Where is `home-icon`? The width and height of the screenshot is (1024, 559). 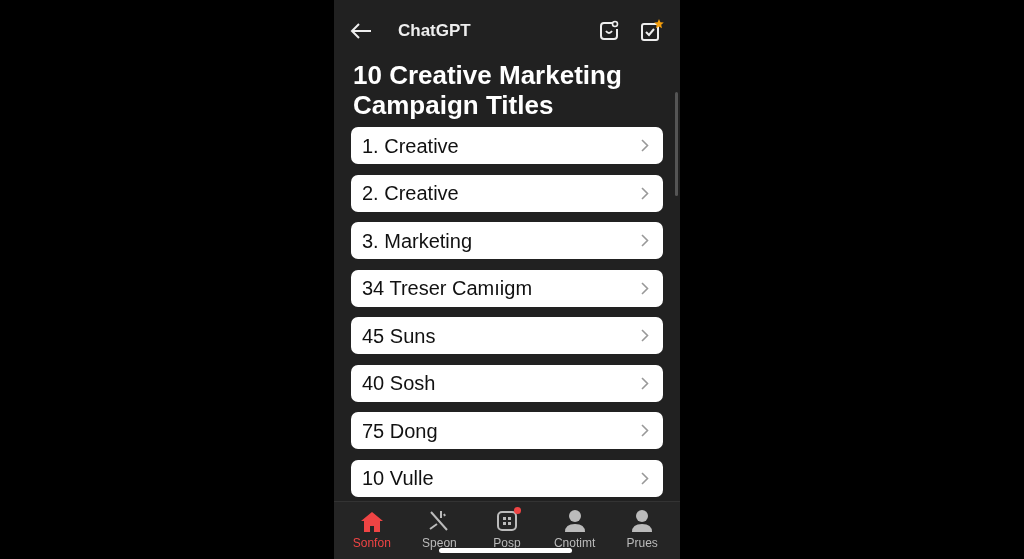 home-icon is located at coordinates (371, 522).